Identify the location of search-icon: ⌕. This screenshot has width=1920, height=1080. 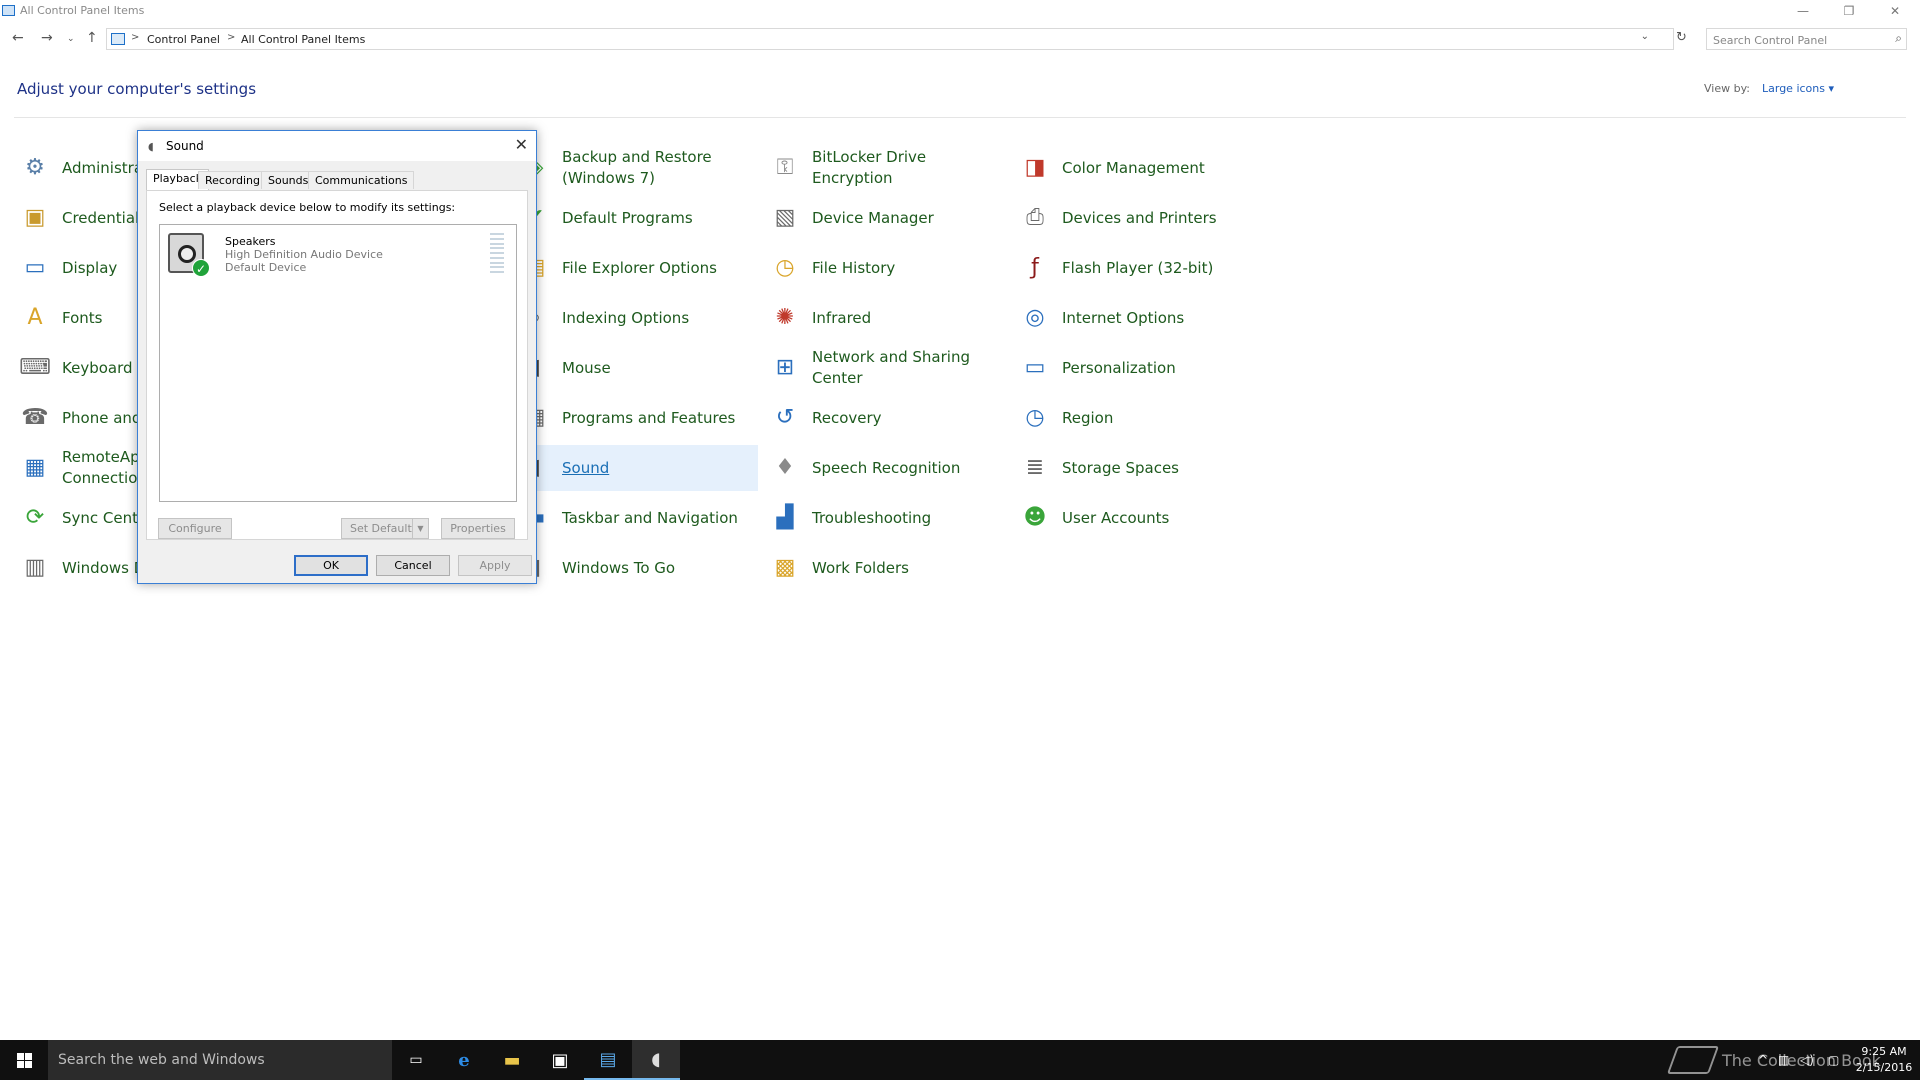
(1898, 38).